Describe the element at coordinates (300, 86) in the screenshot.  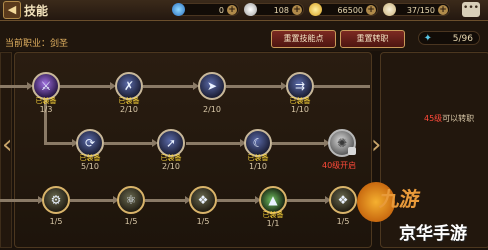
I see `arrow-volley-icon: ⇉` at that location.